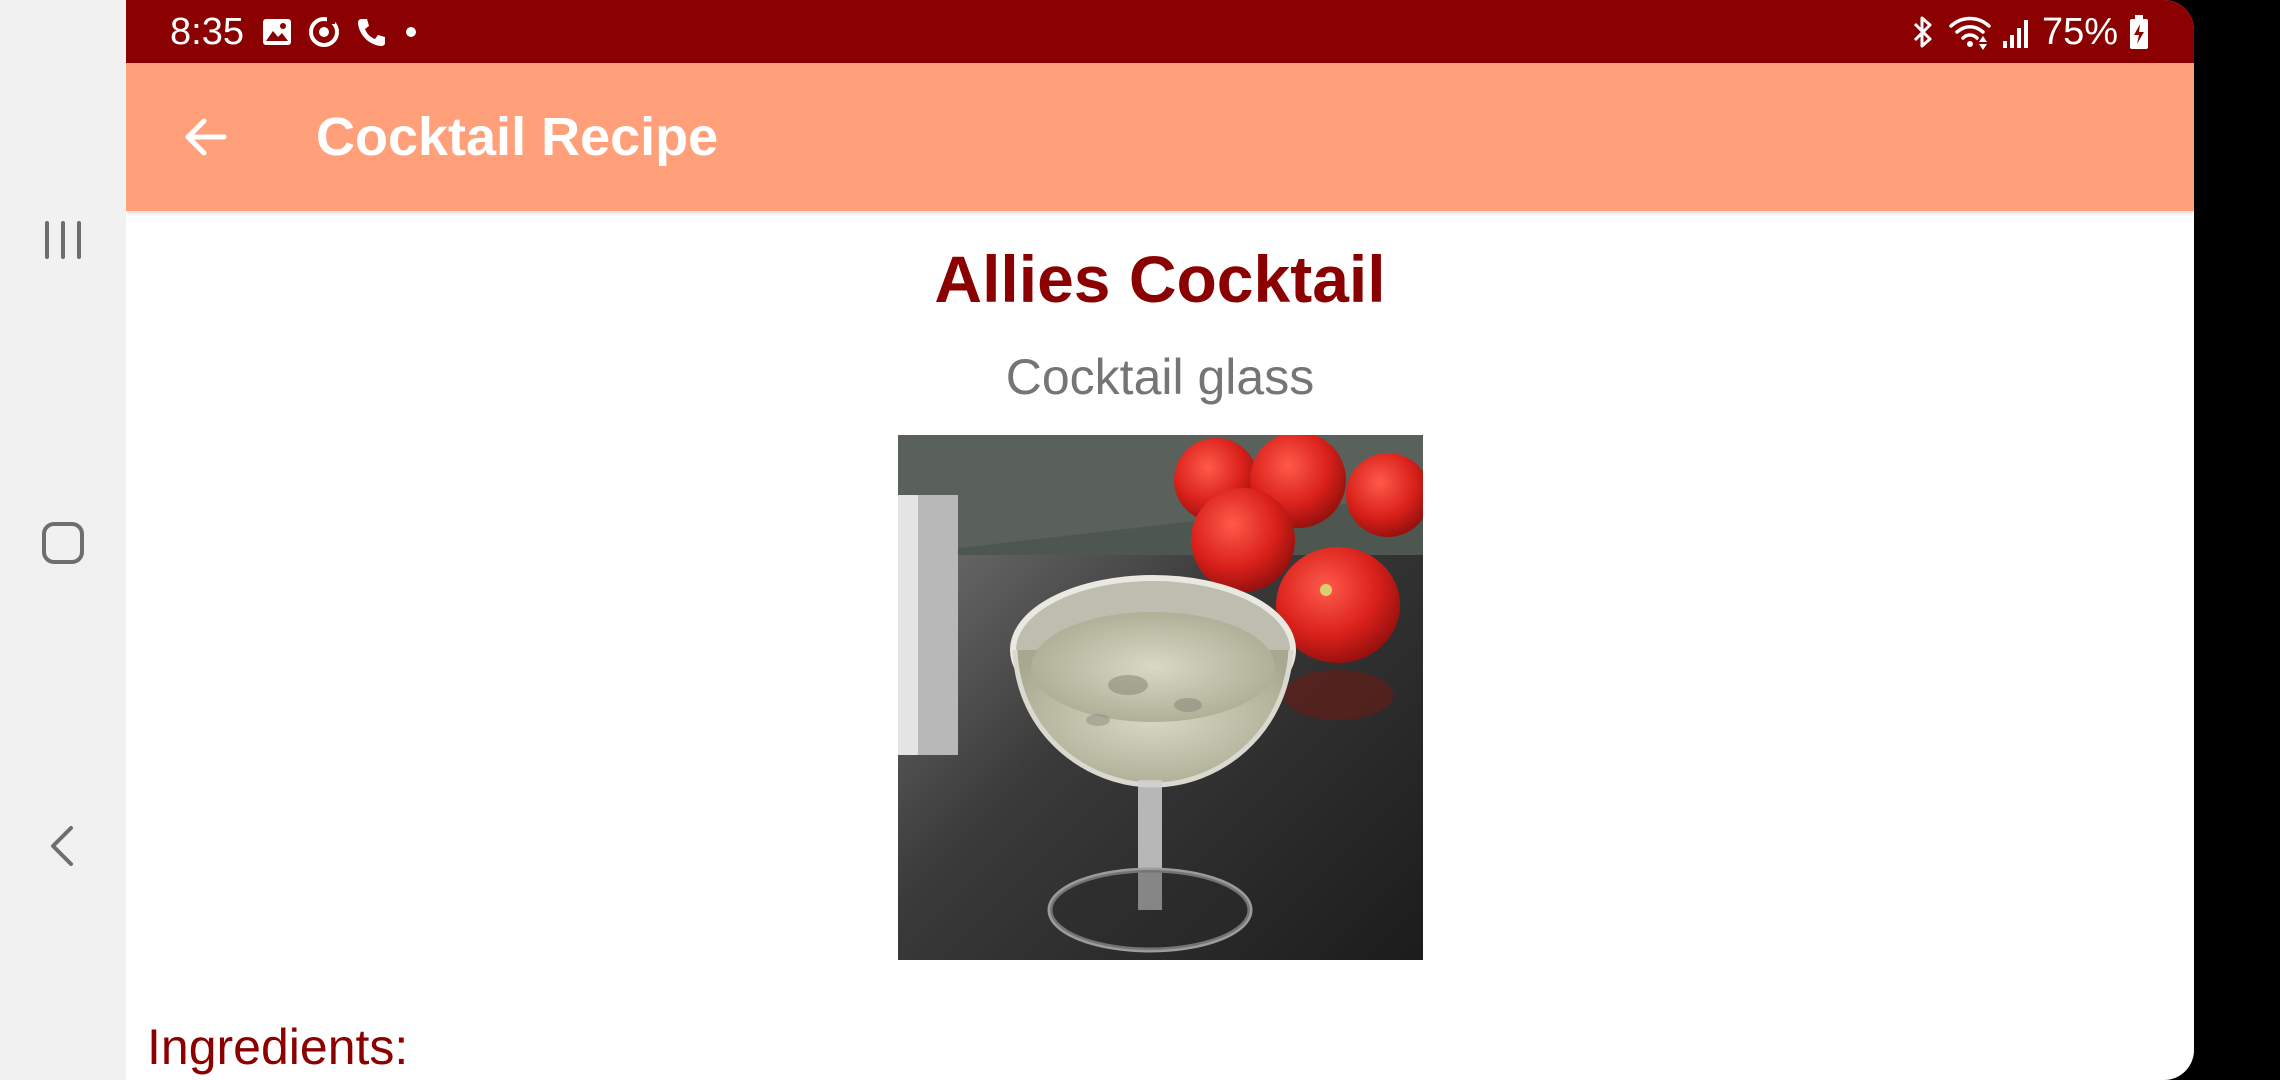 The height and width of the screenshot is (1080, 2280). What do you see at coordinates (411, 32) in the screenshot?
I see `dot-icon` at bounding box center [411, 32].